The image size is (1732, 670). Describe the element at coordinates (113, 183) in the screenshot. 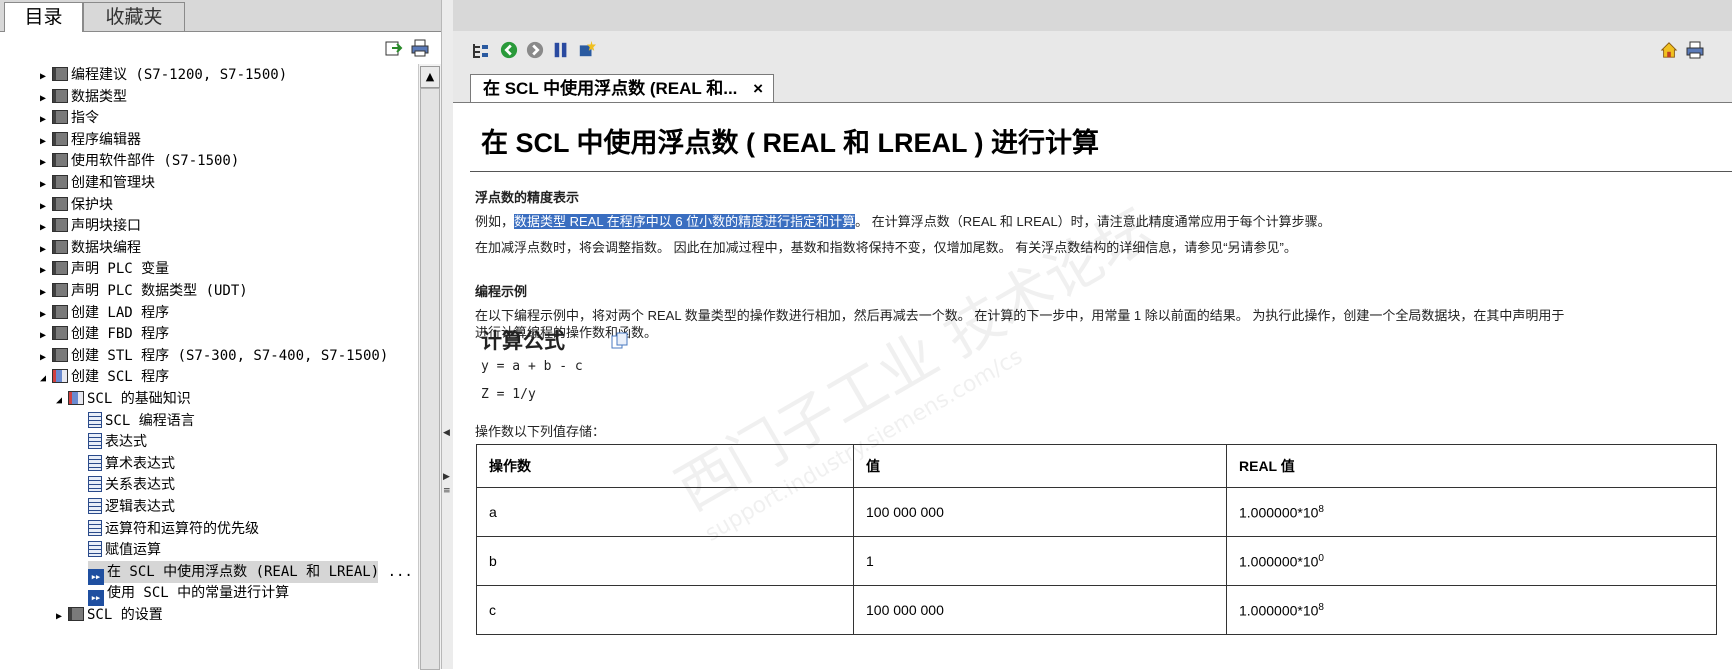

I see `tree-item-label: 创建和管理块` at that location.